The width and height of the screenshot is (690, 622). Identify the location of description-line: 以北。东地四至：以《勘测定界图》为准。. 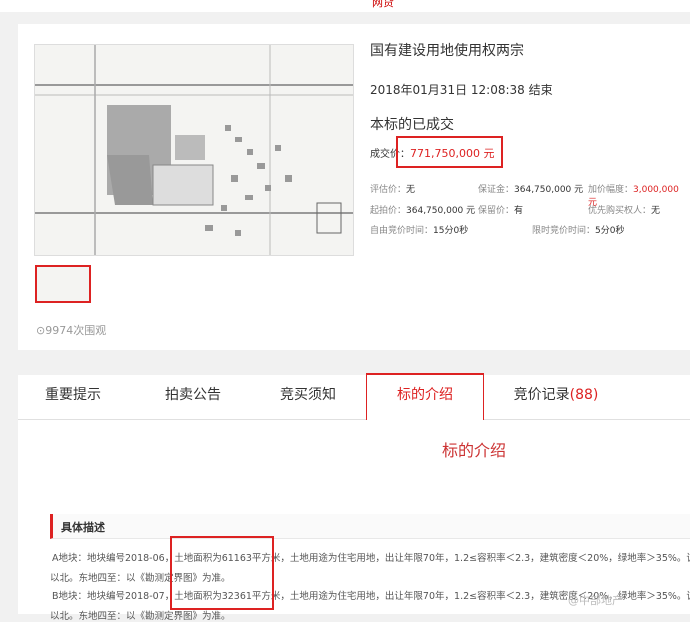
(140, 616).